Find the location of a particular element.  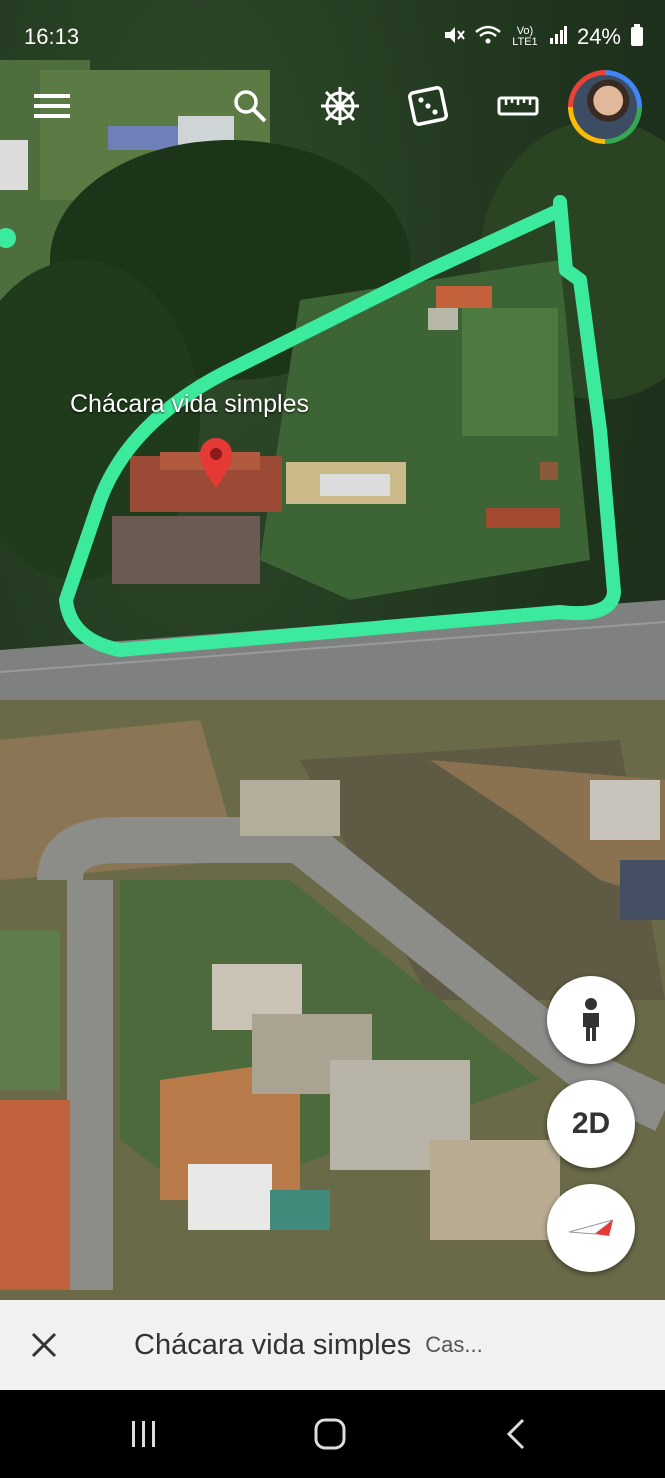

home-icon is located at coordinates (330, 1434).